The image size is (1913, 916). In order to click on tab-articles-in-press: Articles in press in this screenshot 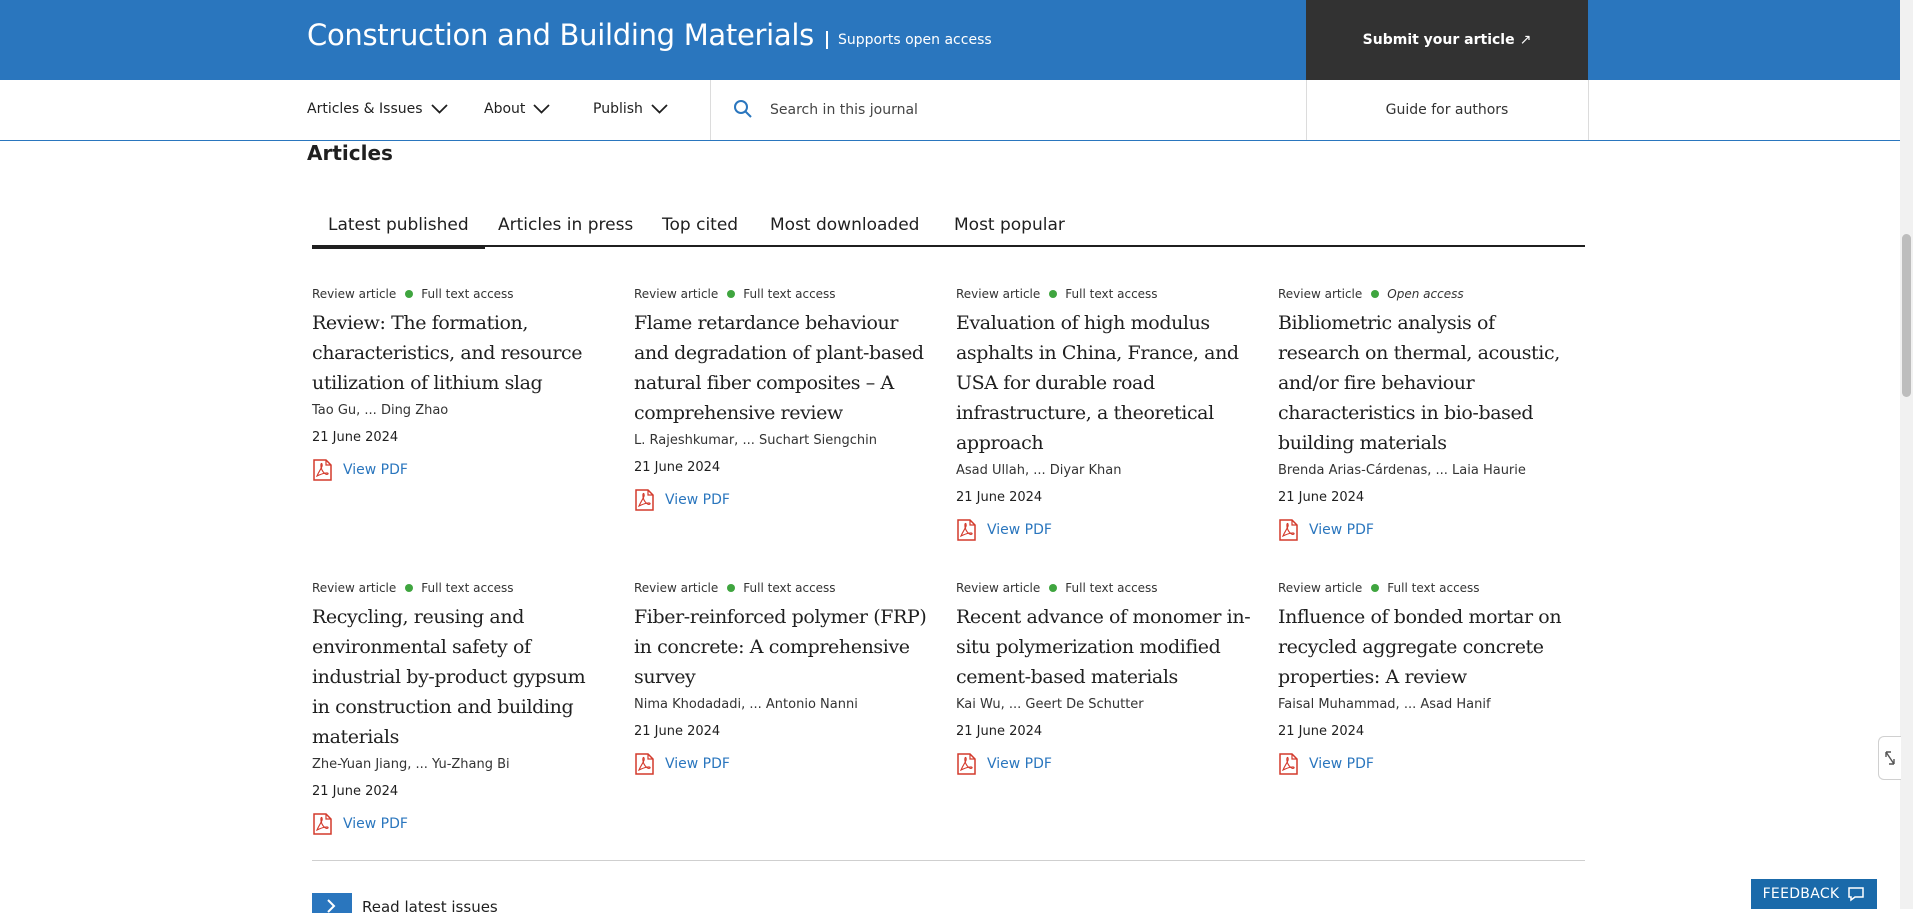, I will do `click(565, 230)`.